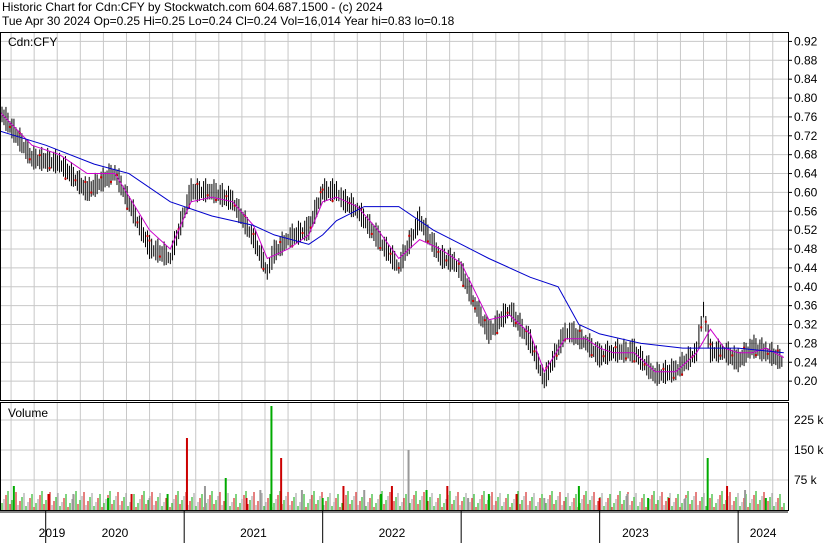  Describe the element at coordinates (28, 413) in the screenshot. I see `volume-label: Volume` at that location.